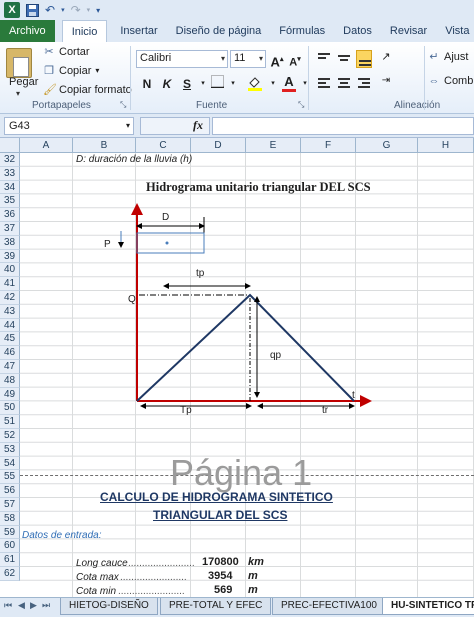 This screenshot has height=617, width=474. What do you see at coordinates (325, 410) in the screenshot?
I see `label-tr: tr` at bounding box center [325, 410].